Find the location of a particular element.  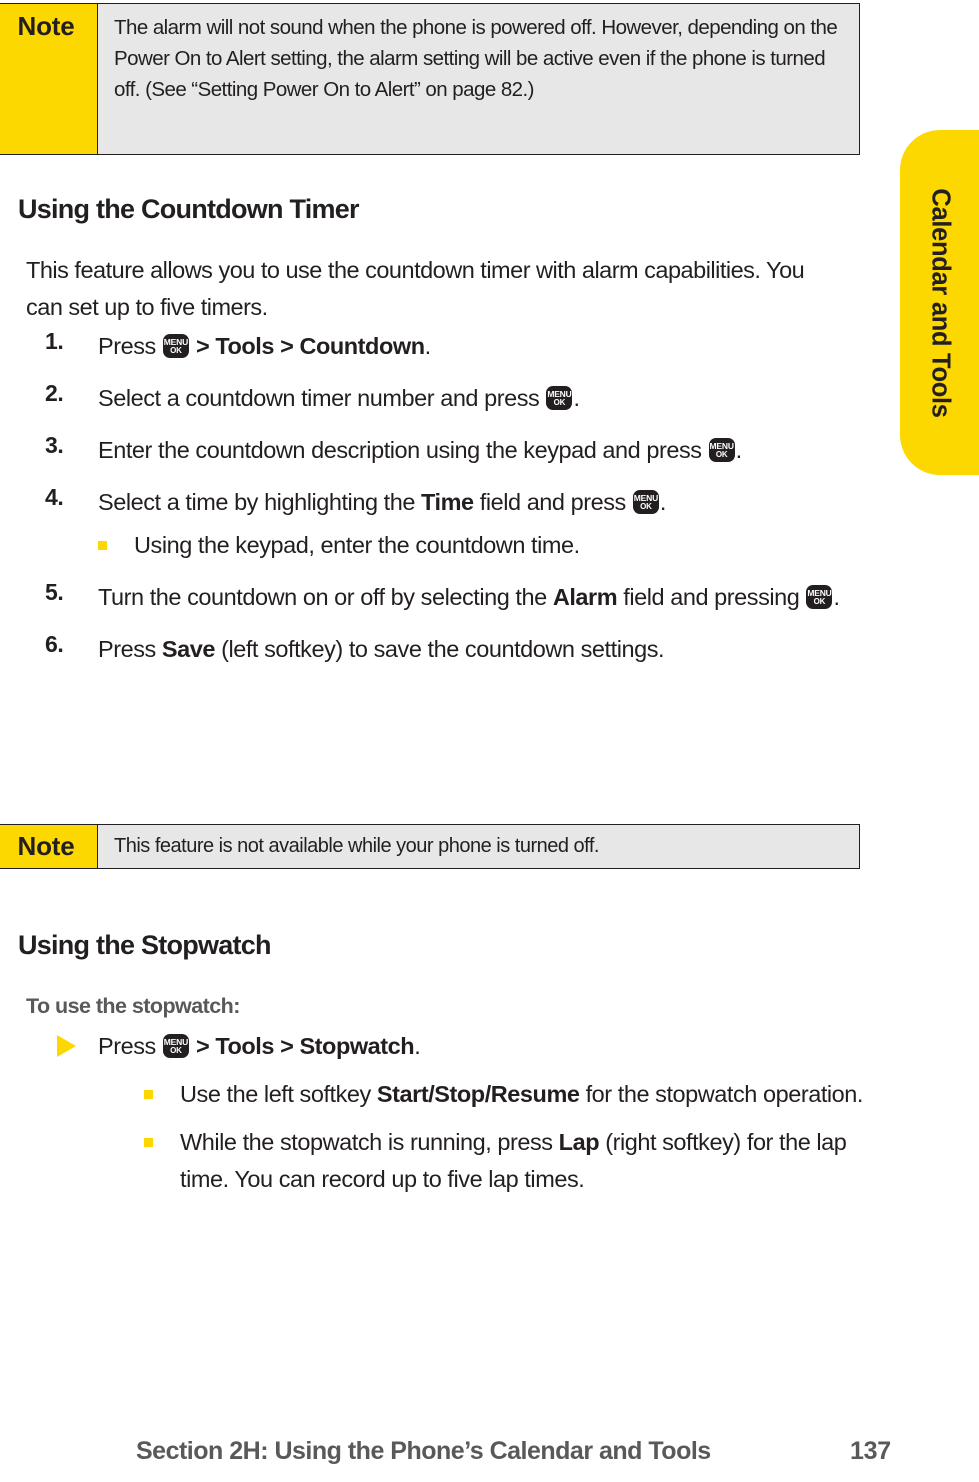

inline-text: Use the left softkey is located at coordinates (278, 1094).